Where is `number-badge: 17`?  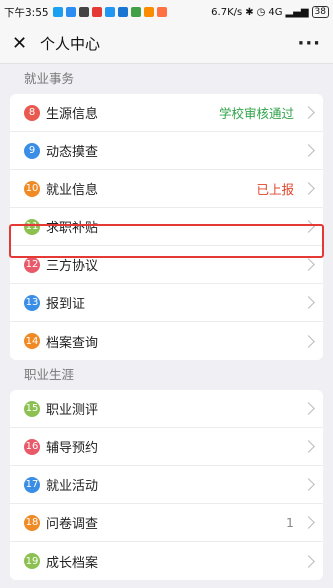 number-badge: 17 is located at coordinates (32, 484).